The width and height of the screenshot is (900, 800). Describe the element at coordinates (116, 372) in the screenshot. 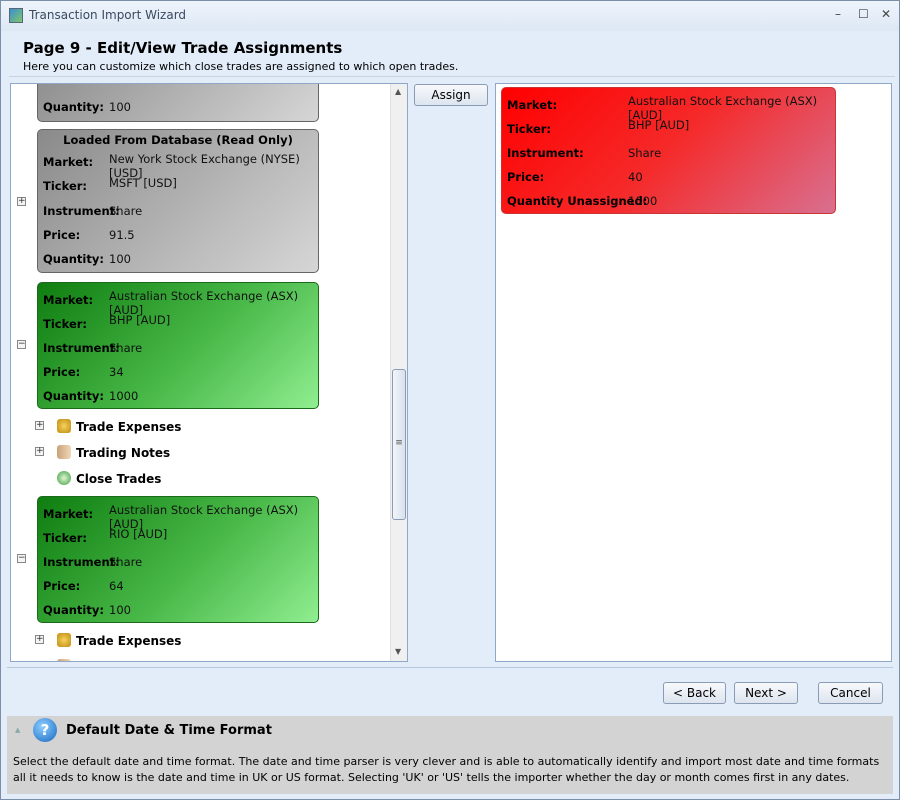

I see `price-value: 34` at that location.